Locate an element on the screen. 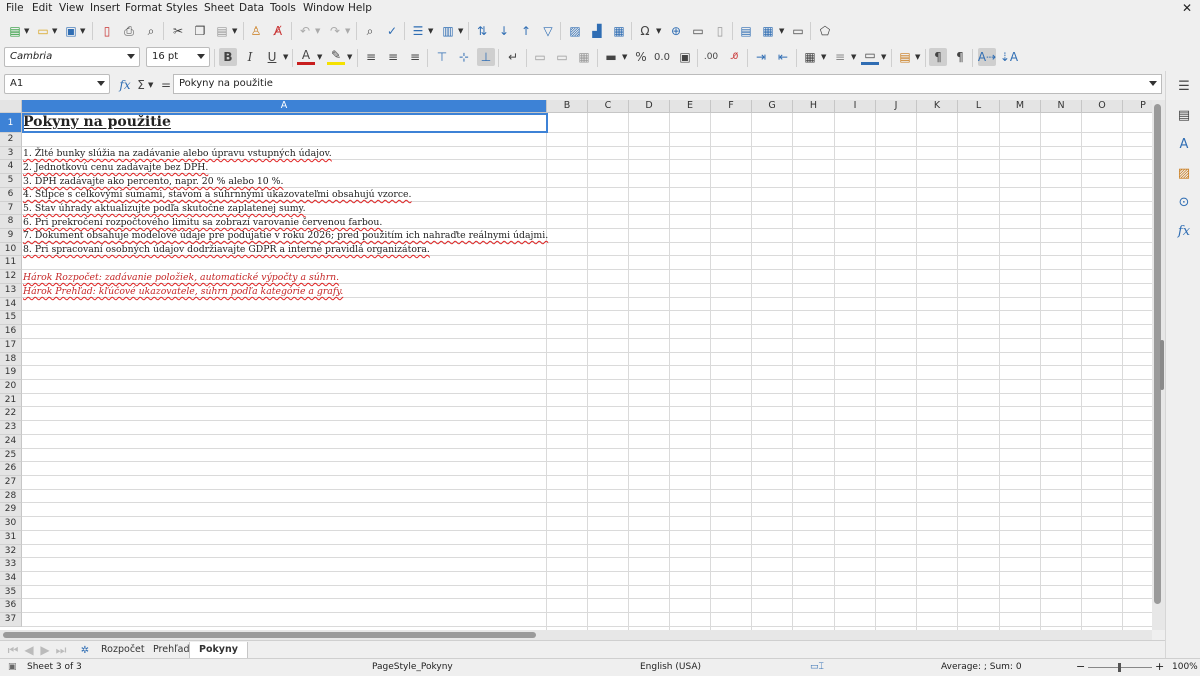  row-header: 37 is located at coordinates (11, 620).